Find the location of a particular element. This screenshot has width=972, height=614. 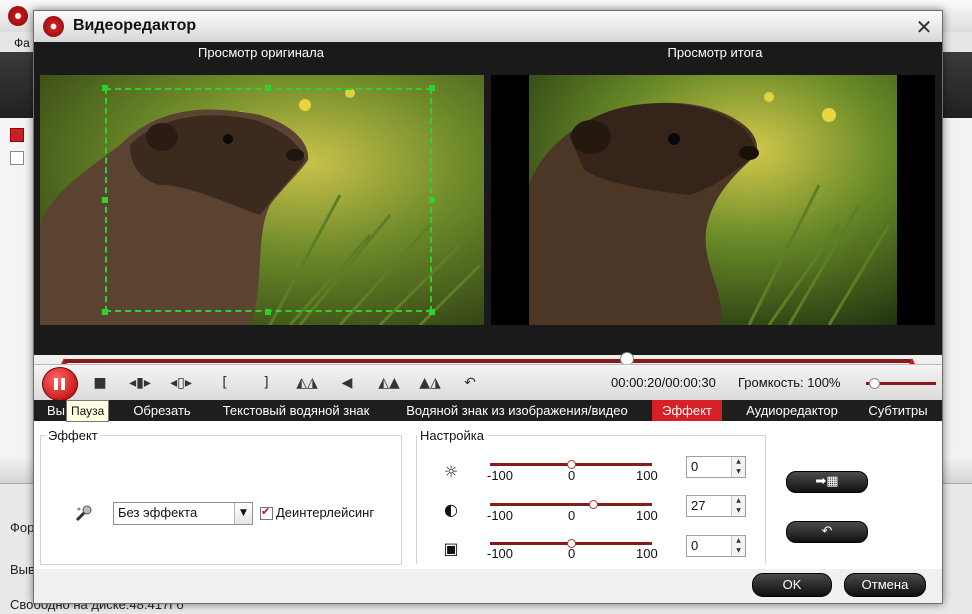

tab-image-watermark: Водяной знак из изображения/видео is located at coordinates (517, 410).